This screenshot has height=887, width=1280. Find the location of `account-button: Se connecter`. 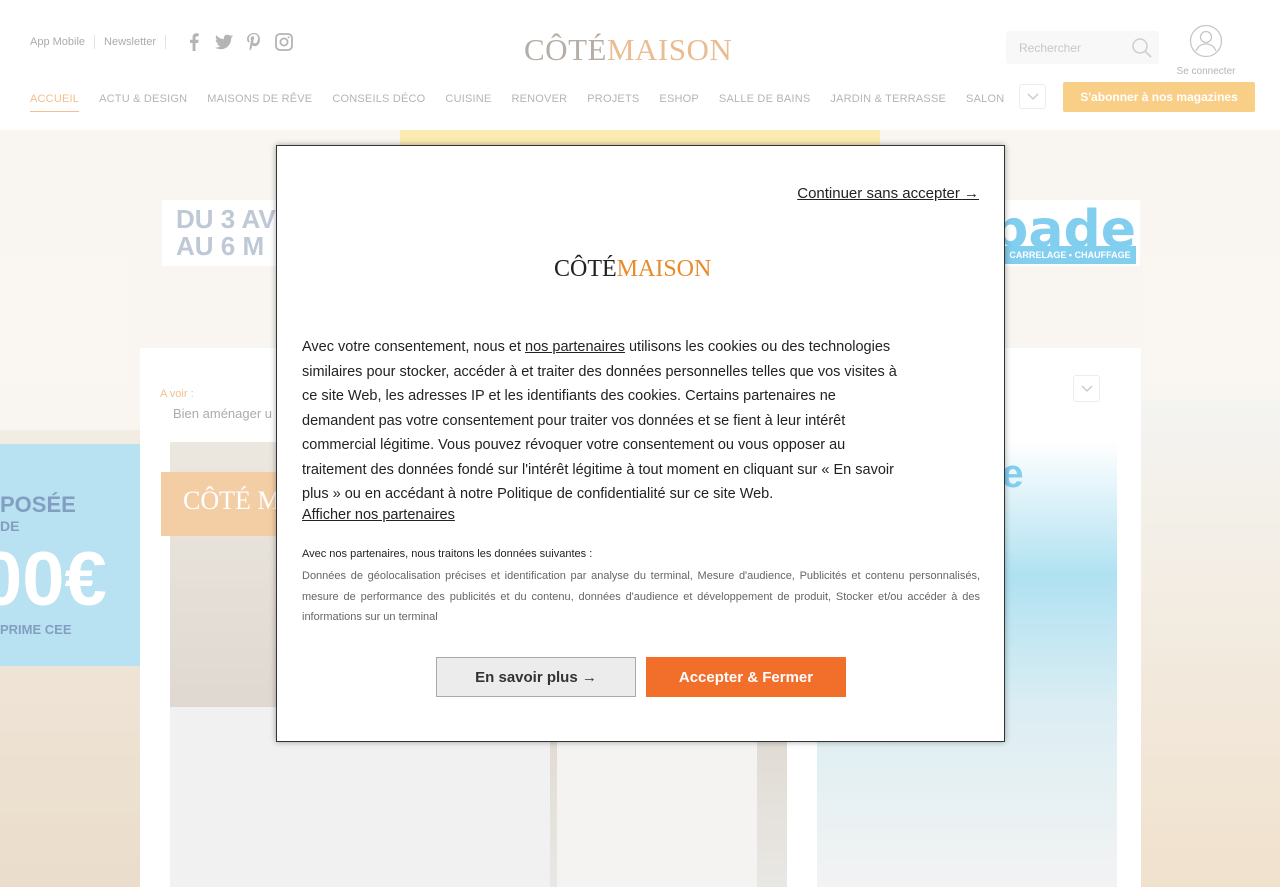

account-button: Se connecter is located at coordinates (1206, 50).